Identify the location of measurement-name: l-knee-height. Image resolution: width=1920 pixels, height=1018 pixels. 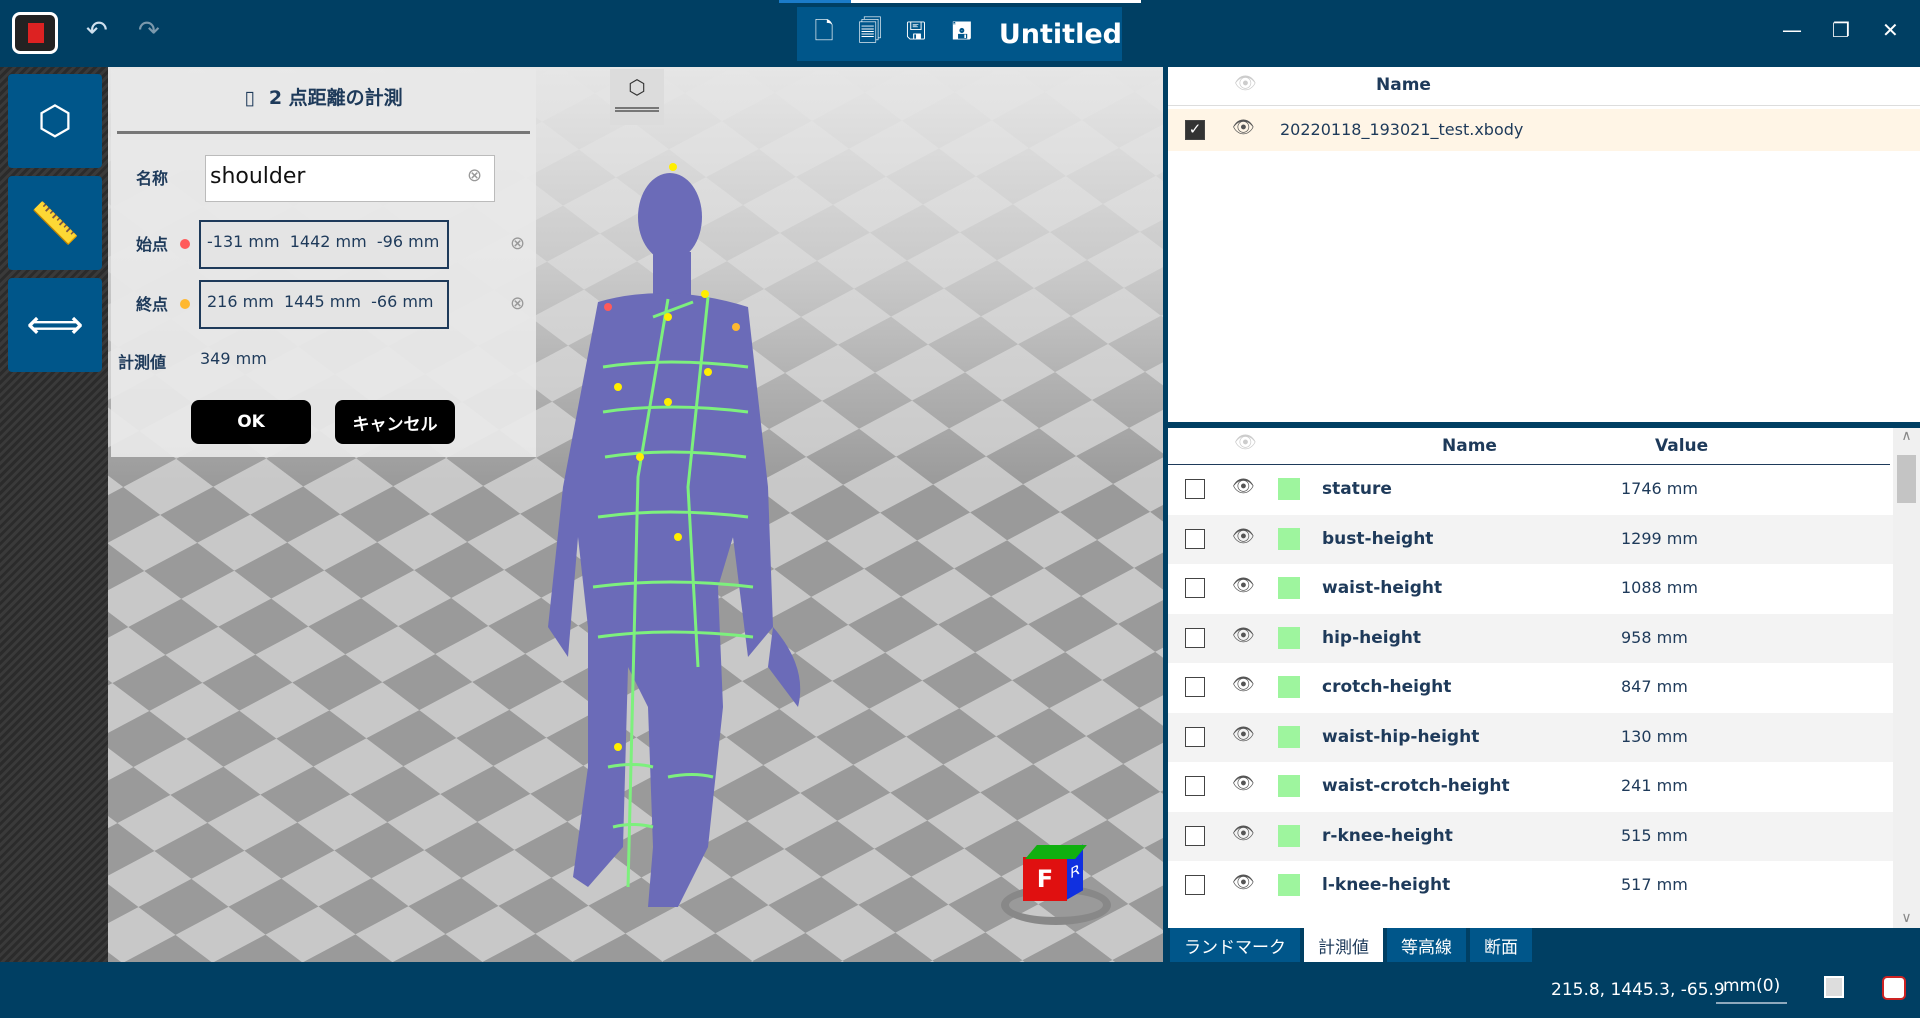
(1386, 885).